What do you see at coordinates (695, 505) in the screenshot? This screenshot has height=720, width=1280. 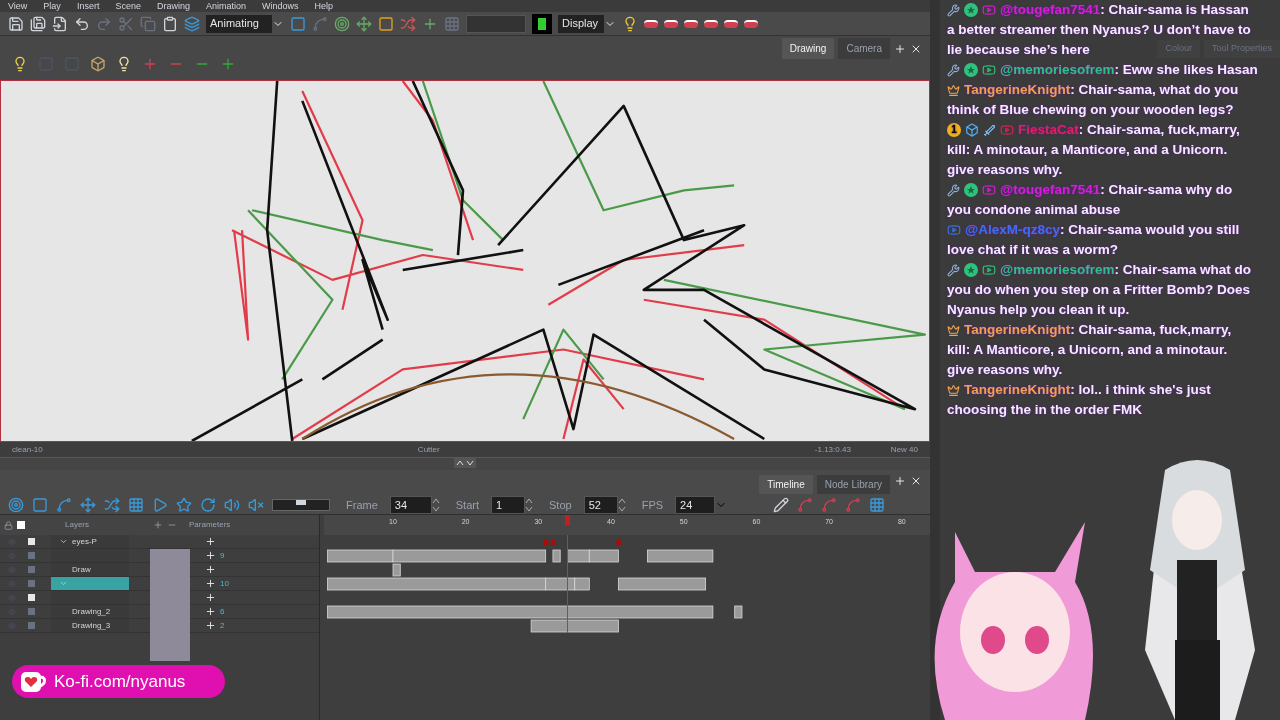 I see `fps-dropdown: 24` at bounding box center [695, 505].